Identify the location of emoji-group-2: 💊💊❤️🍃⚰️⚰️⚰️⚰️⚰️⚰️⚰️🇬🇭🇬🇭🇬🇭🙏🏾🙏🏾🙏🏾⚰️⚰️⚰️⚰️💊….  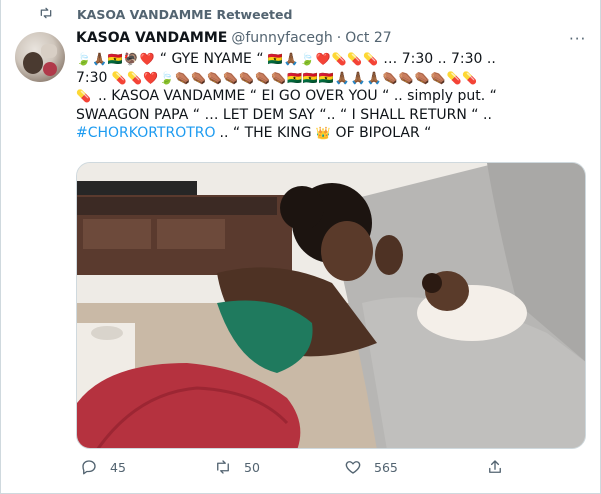
(294, 78).